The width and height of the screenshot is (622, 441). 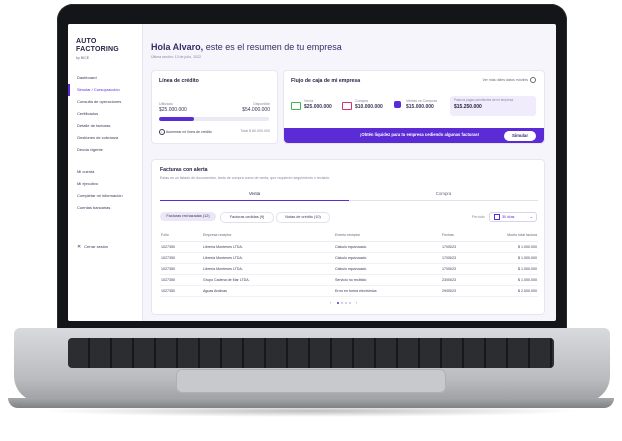 I want to click on available-label: Disponible, so click(x=261, y=104).